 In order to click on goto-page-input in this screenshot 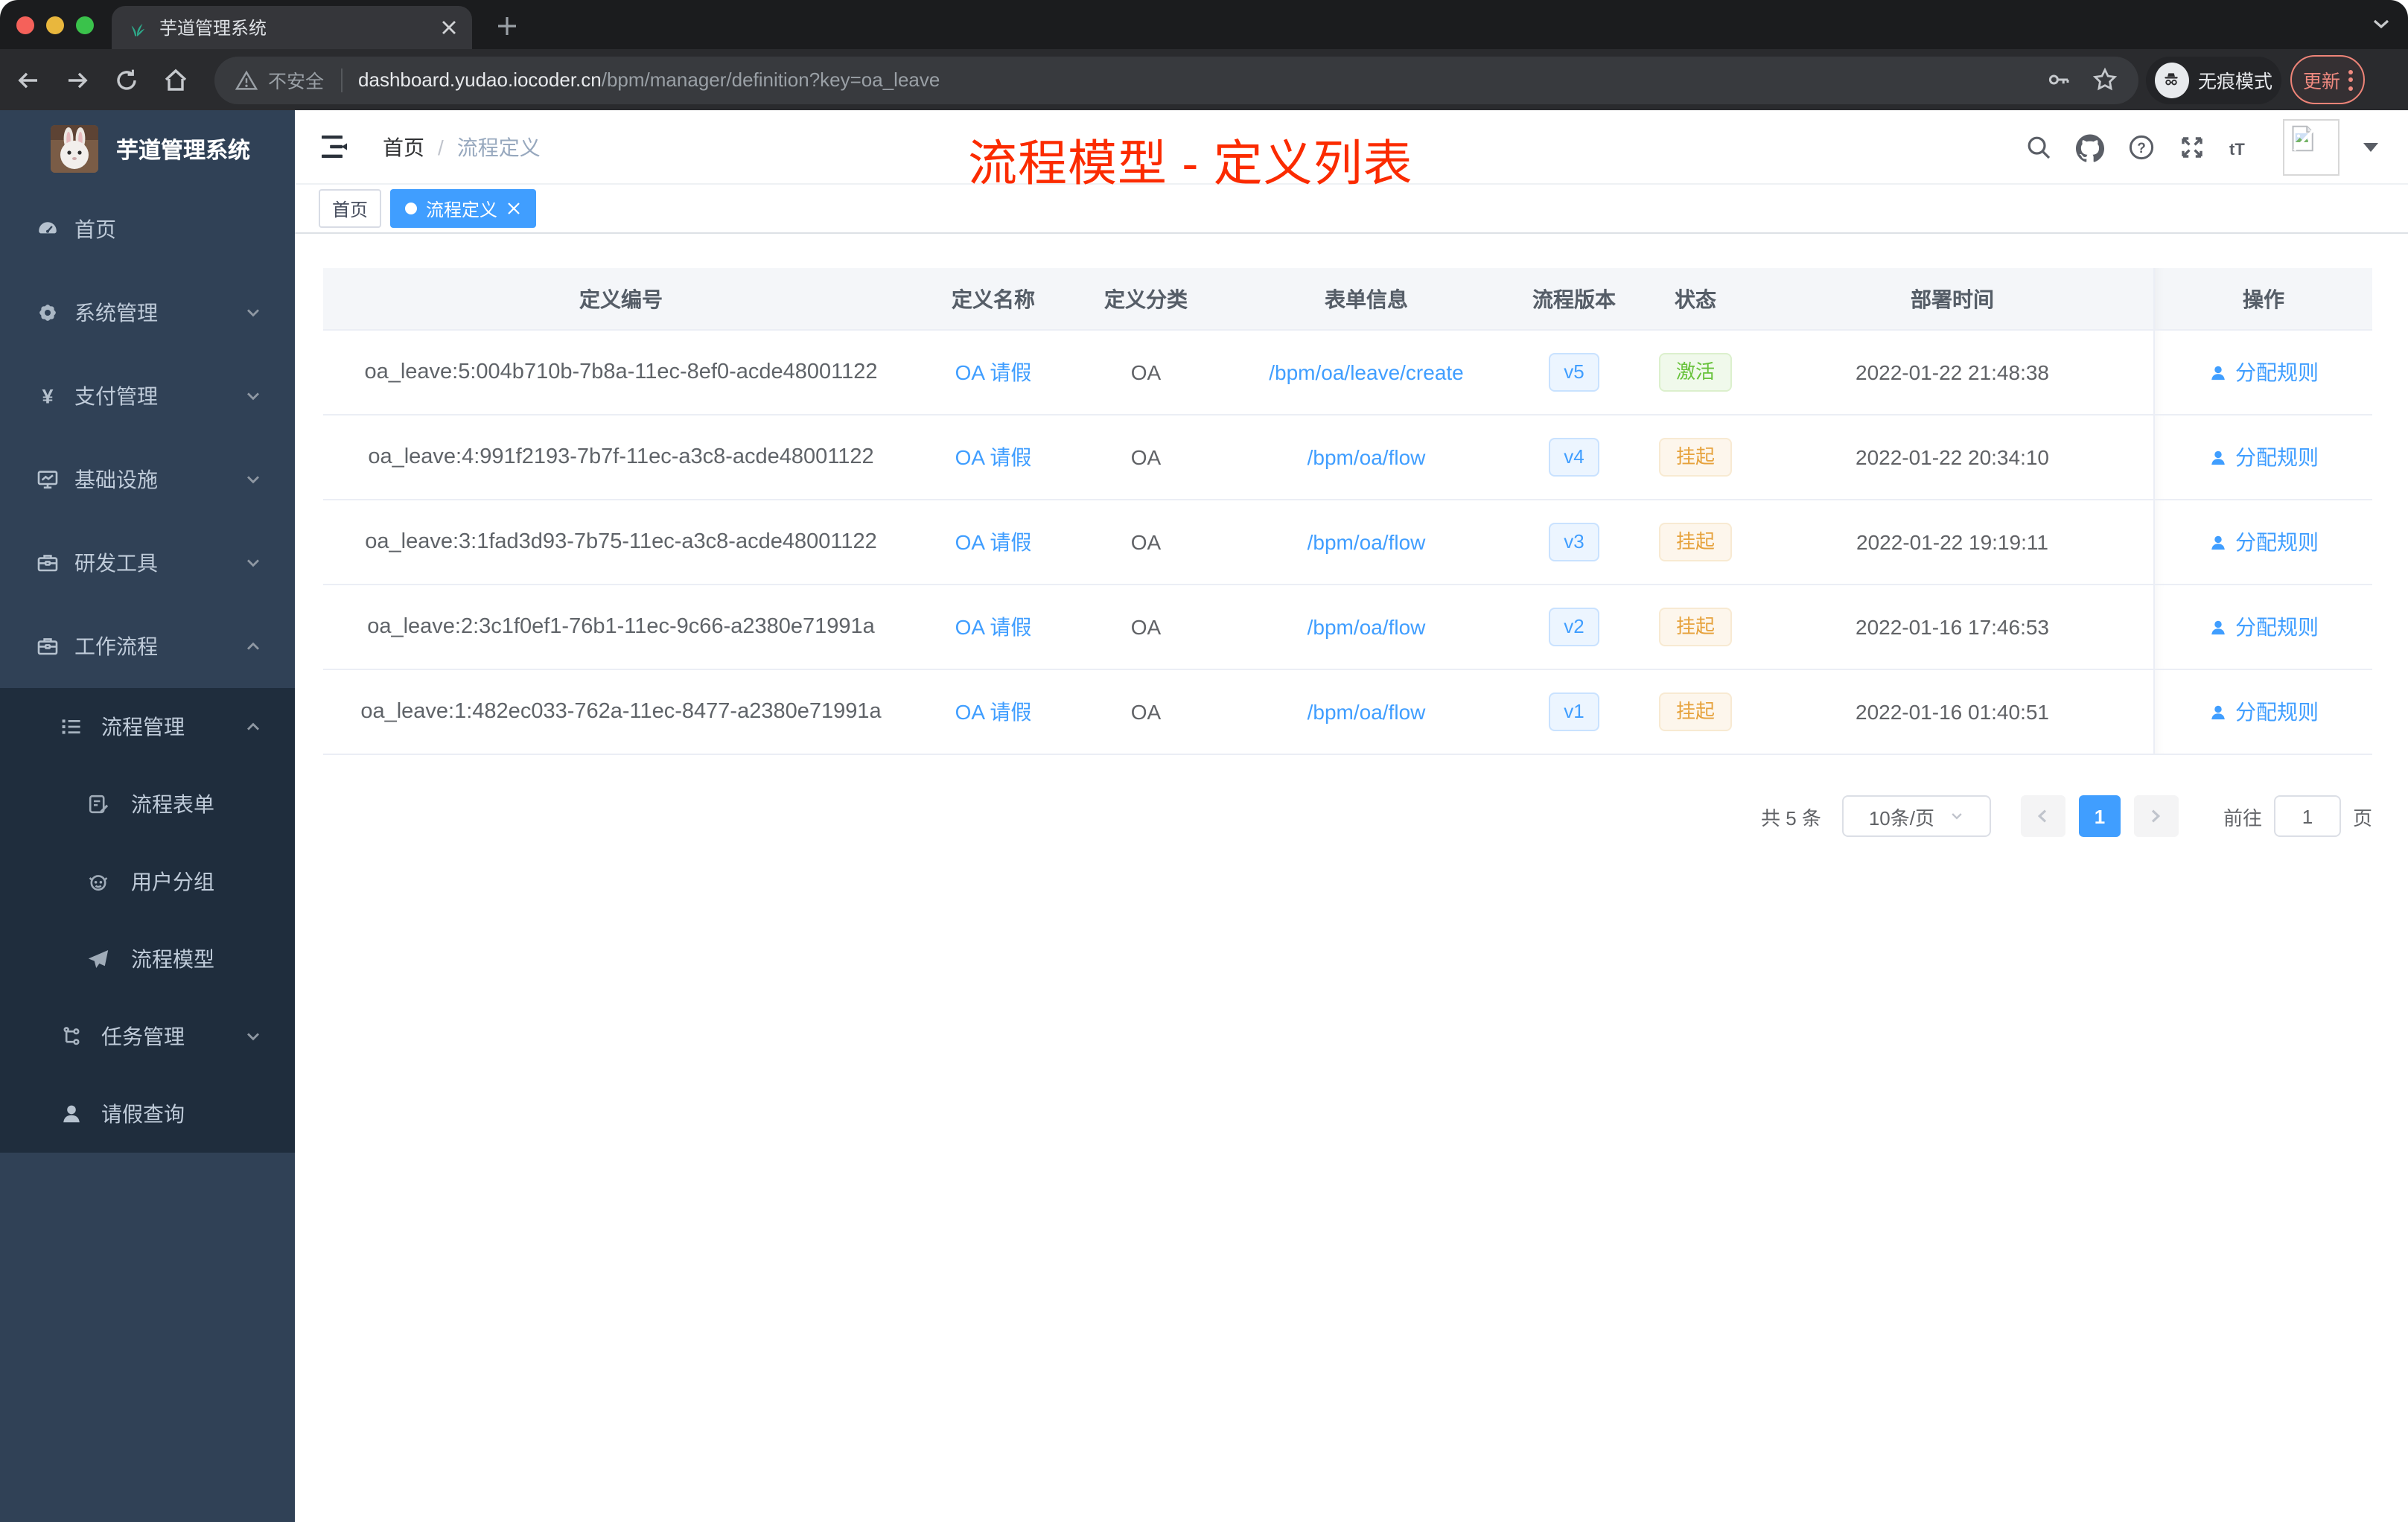, I will do `click(2307, 816)`.